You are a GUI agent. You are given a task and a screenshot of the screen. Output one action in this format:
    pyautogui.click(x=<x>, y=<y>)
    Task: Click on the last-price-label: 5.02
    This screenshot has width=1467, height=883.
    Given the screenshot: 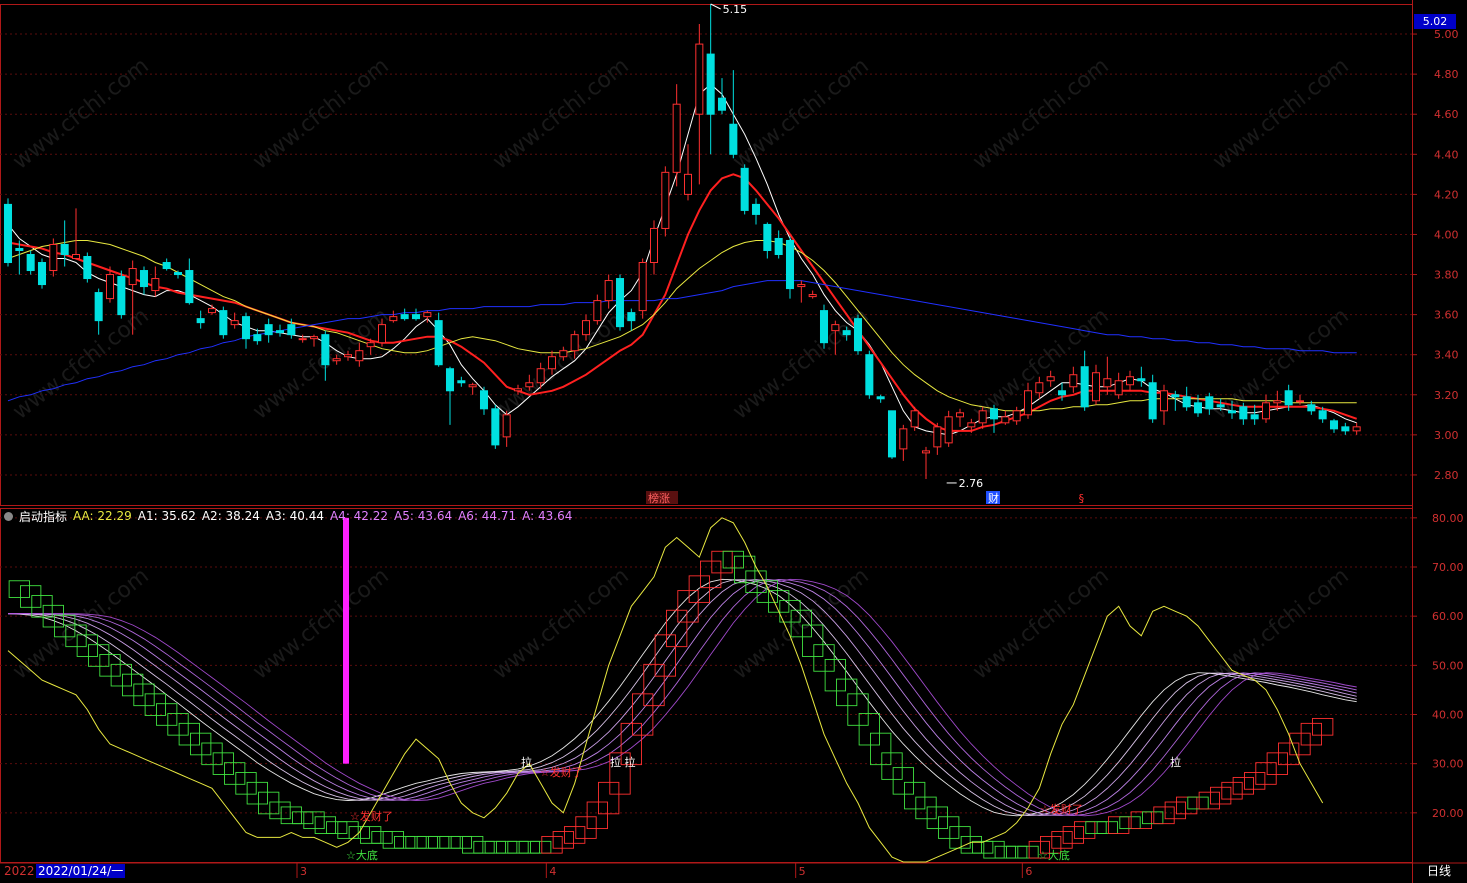 What is the action you would take?
    pyautogui.click(x=1435, y=21)
    